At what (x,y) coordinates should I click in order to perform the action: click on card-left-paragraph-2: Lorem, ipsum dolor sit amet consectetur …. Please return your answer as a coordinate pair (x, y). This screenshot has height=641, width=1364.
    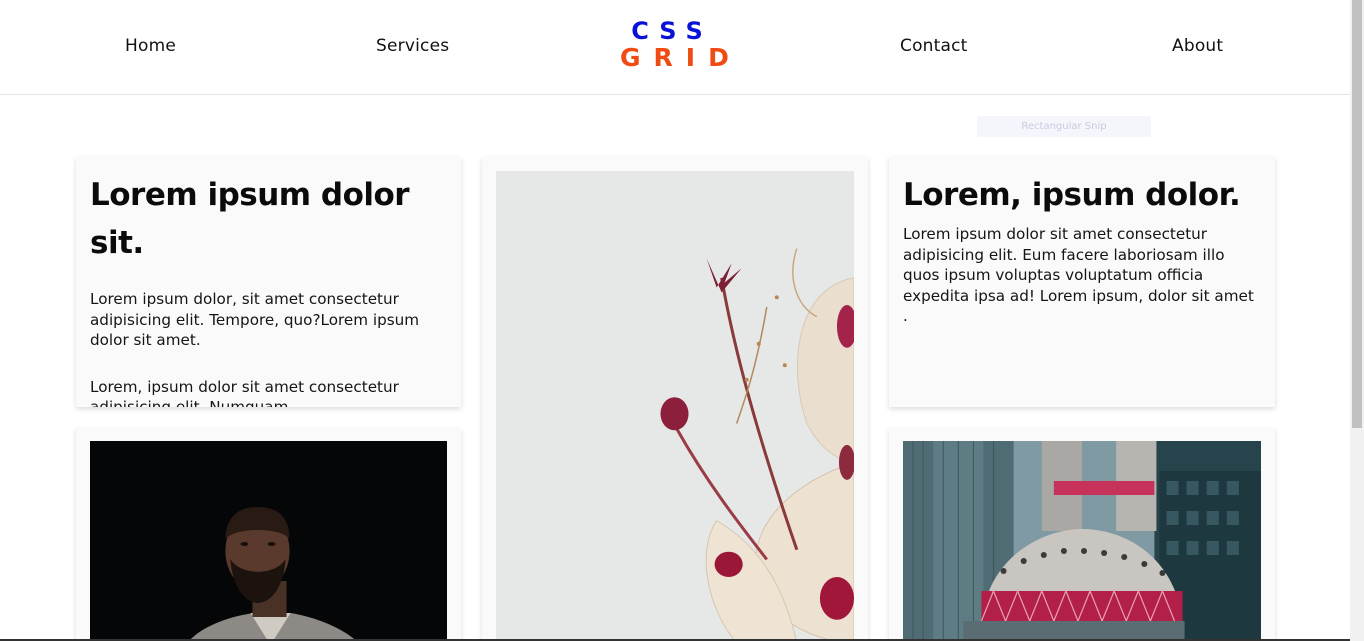
    Looking at the image, I should click on (244, 392).